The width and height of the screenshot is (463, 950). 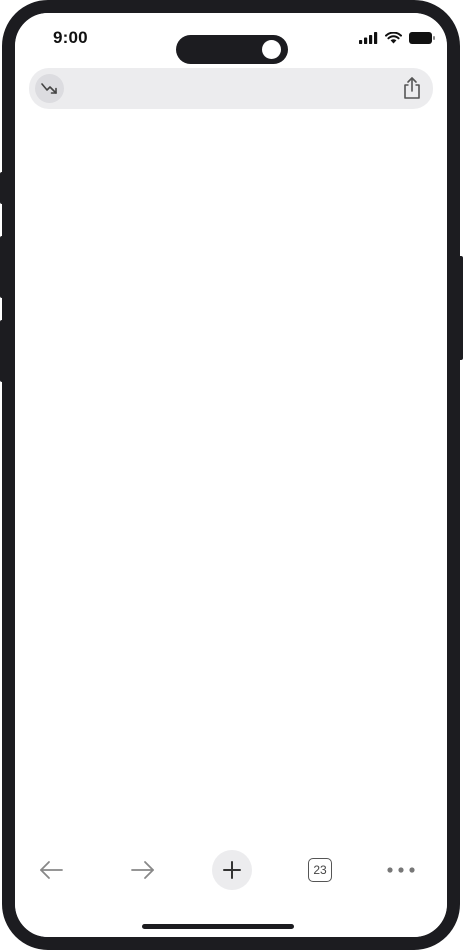 I want to click on more-dots-icon, so click(x=401, y=870).